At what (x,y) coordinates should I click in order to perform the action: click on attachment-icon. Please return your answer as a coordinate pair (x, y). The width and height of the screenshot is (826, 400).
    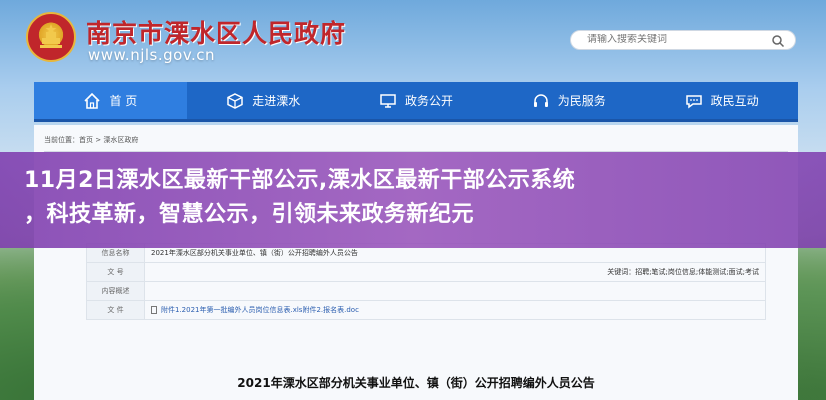
    Looking at the image, I should click on (154, 310).